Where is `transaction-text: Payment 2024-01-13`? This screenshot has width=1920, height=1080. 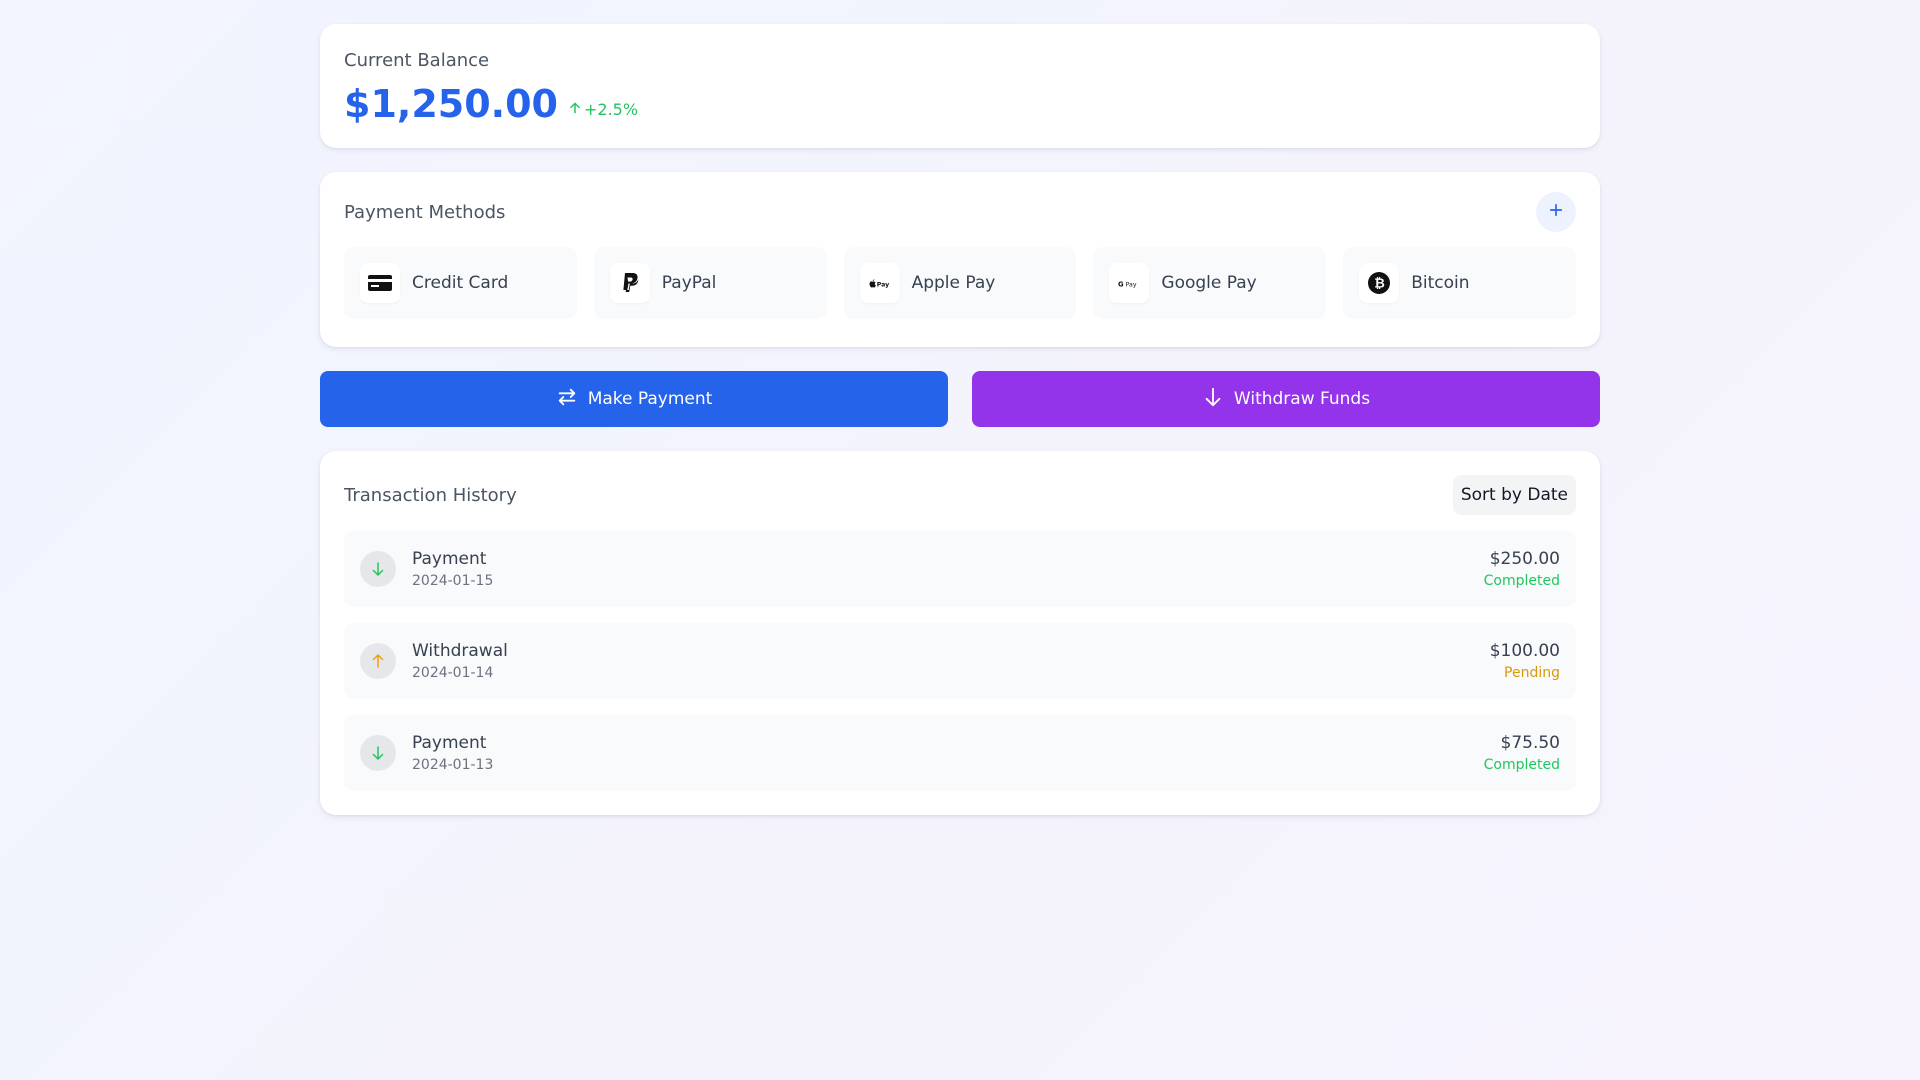 transaction-text: Payment 2024-01-13 is located at coordinates (452, 753).